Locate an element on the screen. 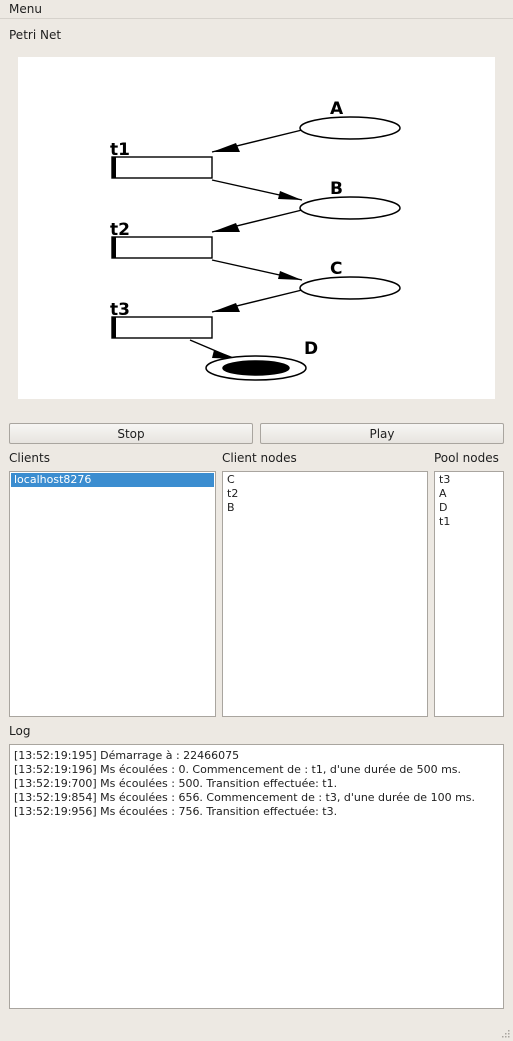 This screenshot has width=513, height=1041. transition-t1 is located at coordinates (162, 167).